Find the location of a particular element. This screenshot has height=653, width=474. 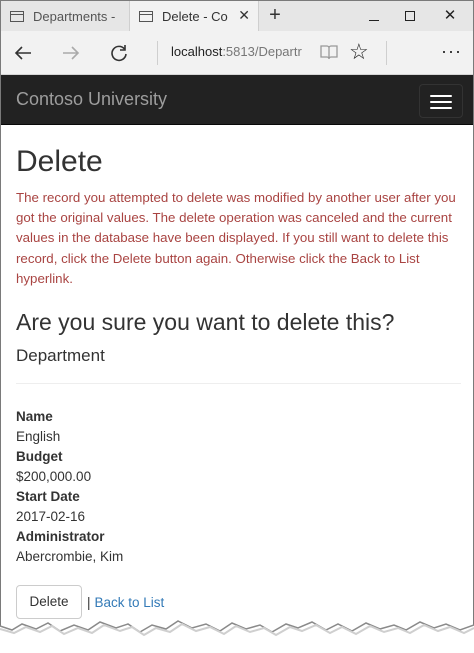

minimize-button is located at coordinates (374, 16).